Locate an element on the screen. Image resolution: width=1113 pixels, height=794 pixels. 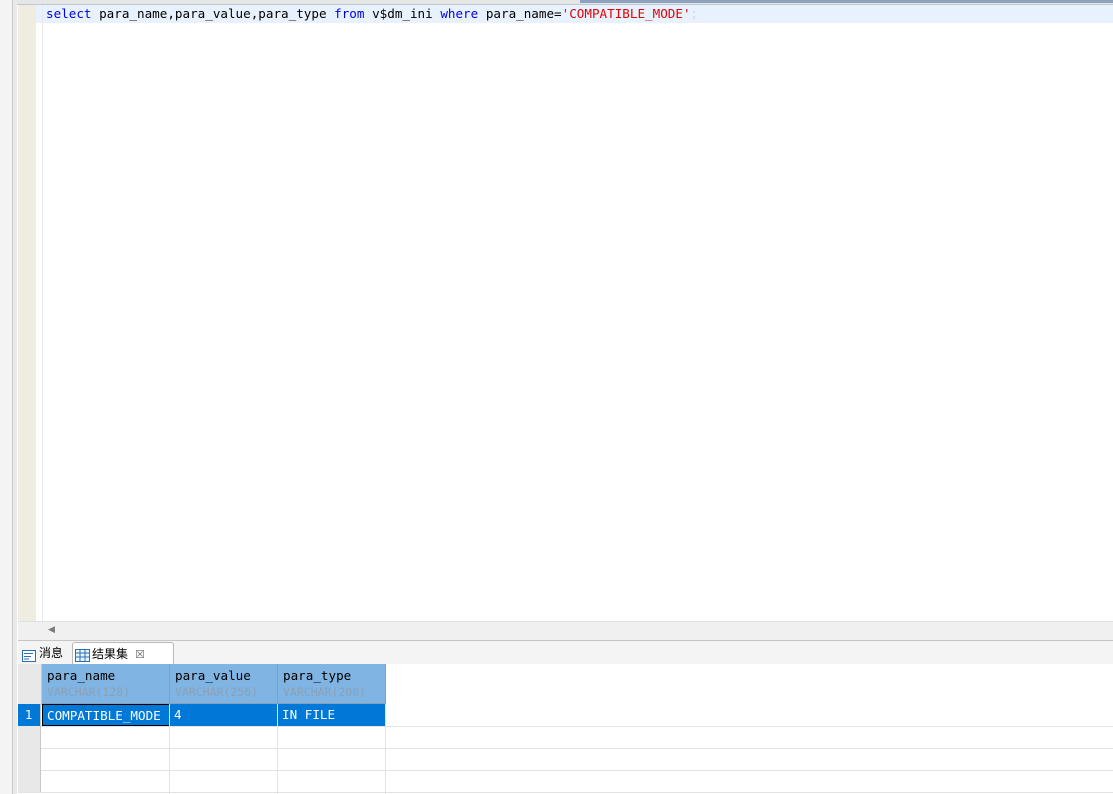
sql-terminator: ; is located at coordinates (694, 13).